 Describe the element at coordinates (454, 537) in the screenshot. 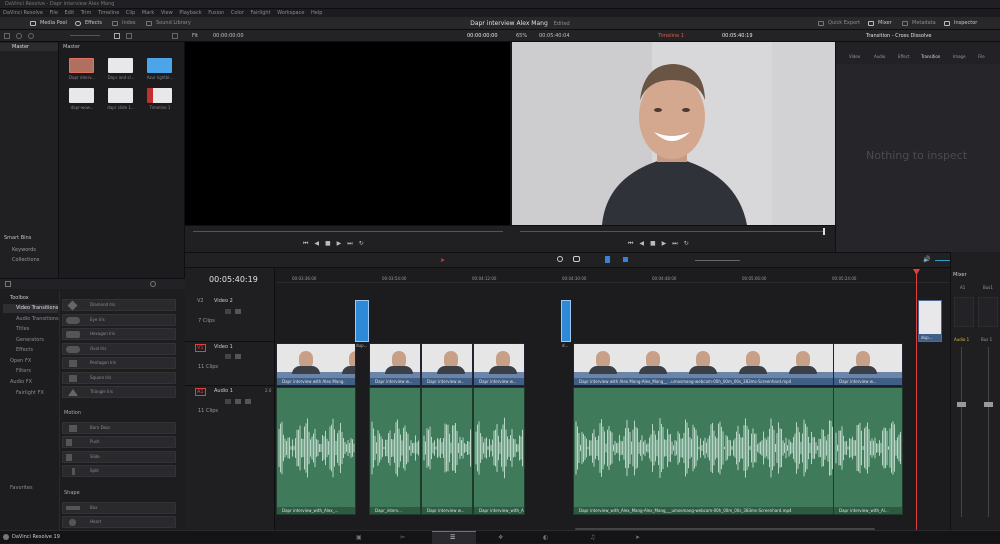

I see `edit-page-tab: ☰` at that location.